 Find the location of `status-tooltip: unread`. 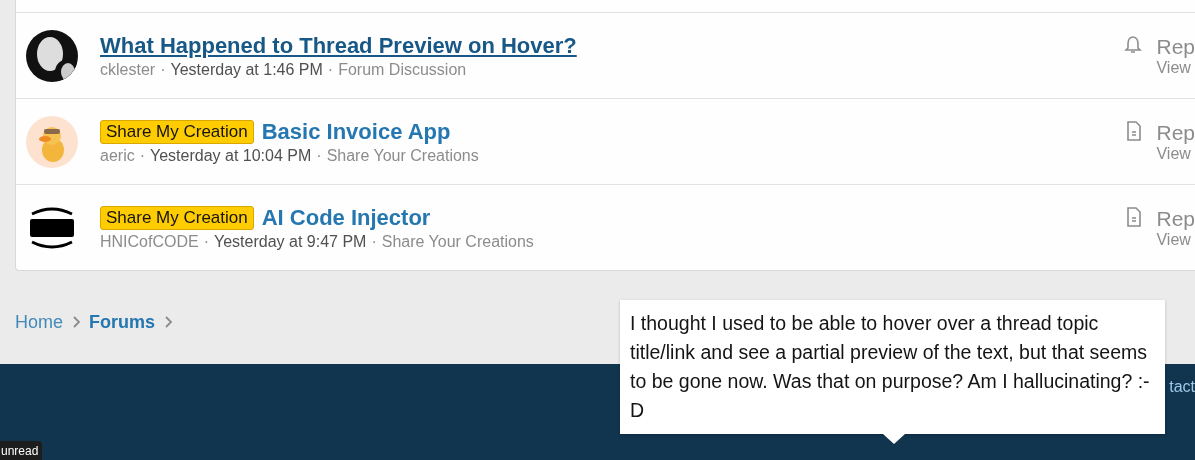

status-tooltip: unread is located at coordinates (21, 450).